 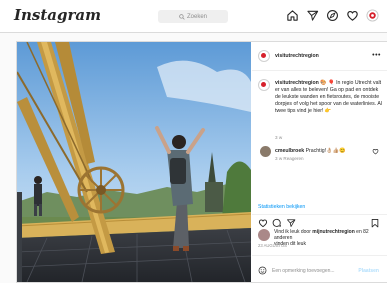 I want to click on share-icon, so click(x=291, y=223).